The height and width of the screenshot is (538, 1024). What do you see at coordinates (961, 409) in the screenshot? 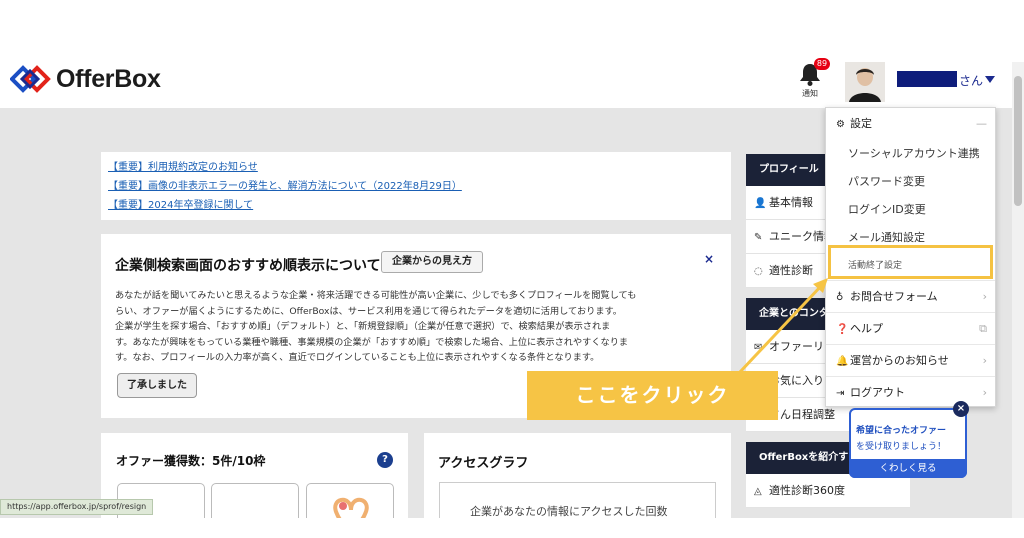
I see `promo-close-icon: ×` at bounding box center [961, 409].